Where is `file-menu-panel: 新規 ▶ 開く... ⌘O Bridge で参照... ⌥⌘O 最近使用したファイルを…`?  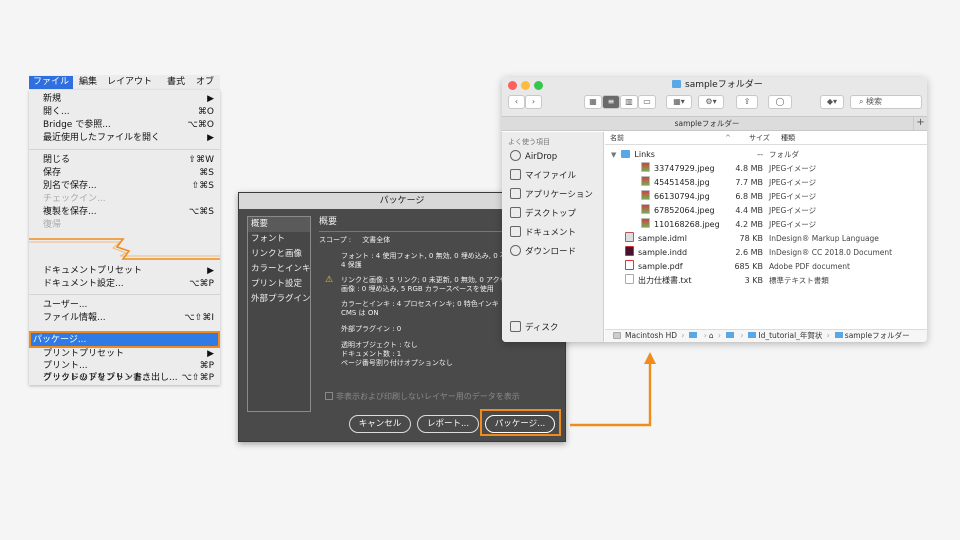
file-menu-panel: 新規 ▶ 開く... ⌘O Bridge で参照... ⌥⌘O 最近使用したファイルを… is located at coordinates (124, 237).